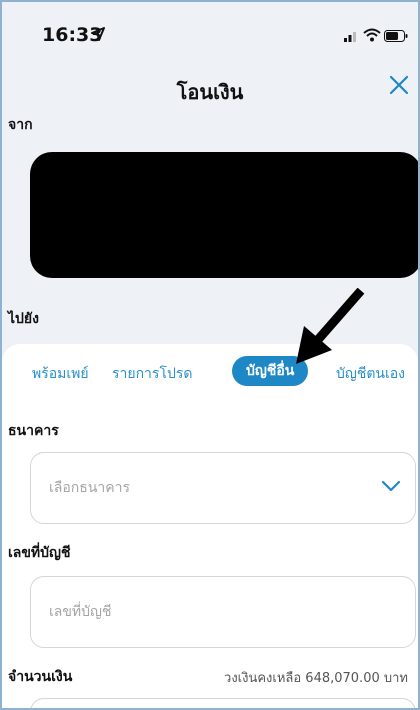 Image resolution: width=420 pixels, height=710 pixels. I want to click on bank-label: ธนาคาร, so click(33, 431).